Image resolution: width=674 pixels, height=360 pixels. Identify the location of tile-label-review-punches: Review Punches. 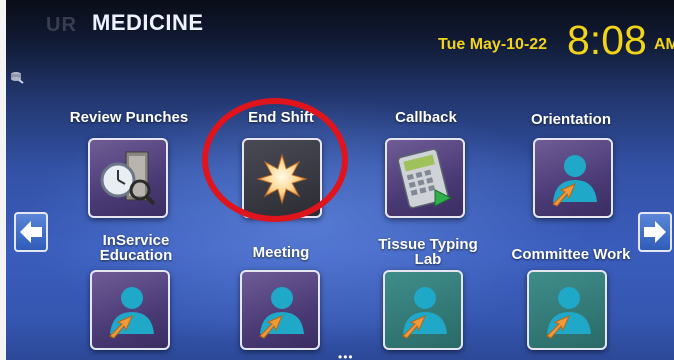
(129, 117).